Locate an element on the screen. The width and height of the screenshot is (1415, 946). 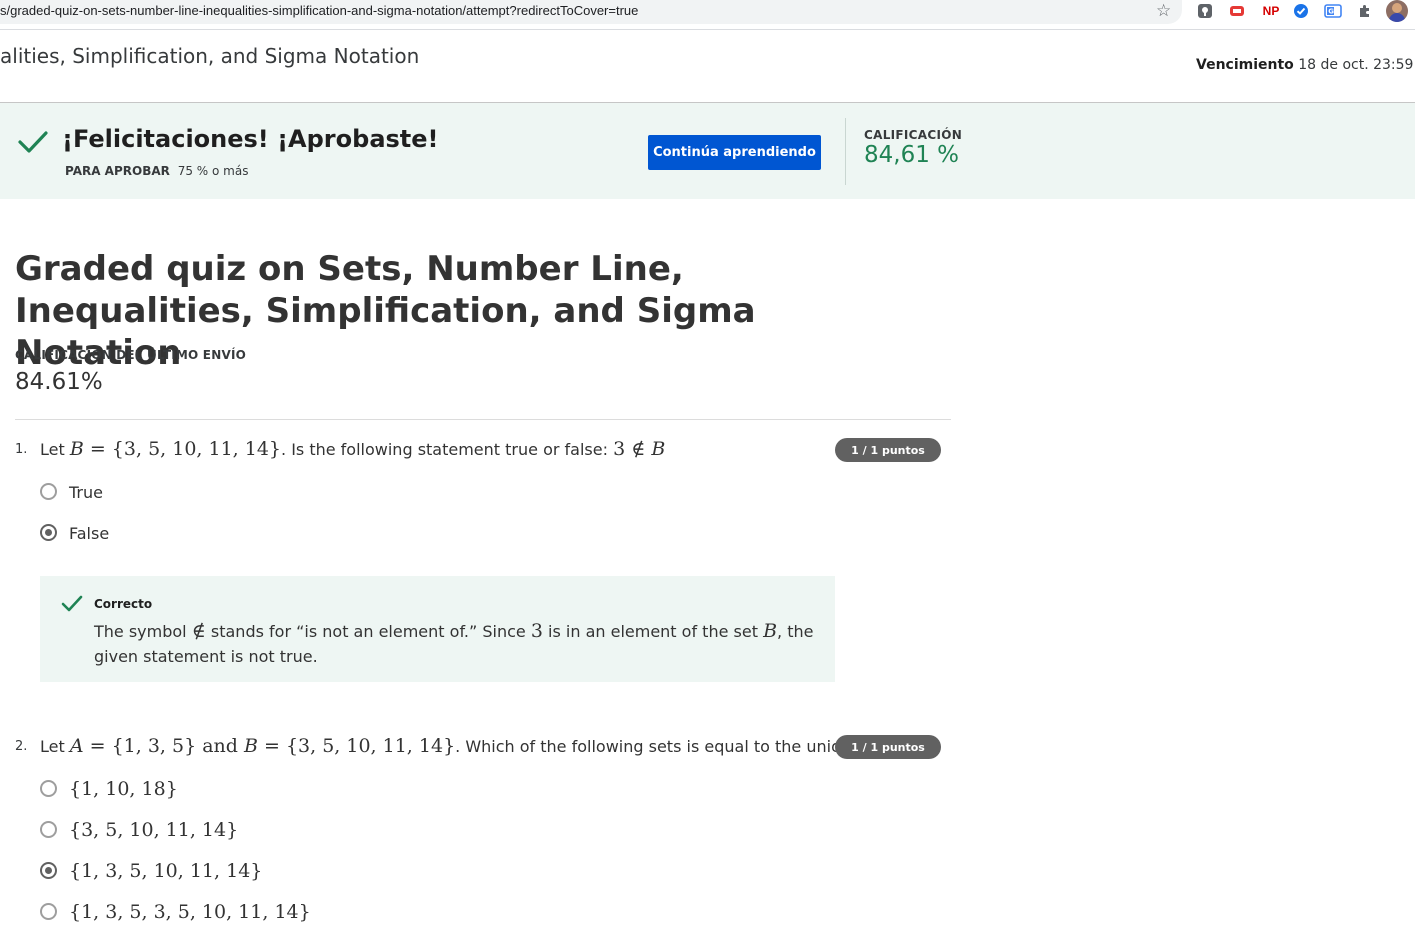
math-set: = {1, 3, 5} and is located at coordinates (163, 746).